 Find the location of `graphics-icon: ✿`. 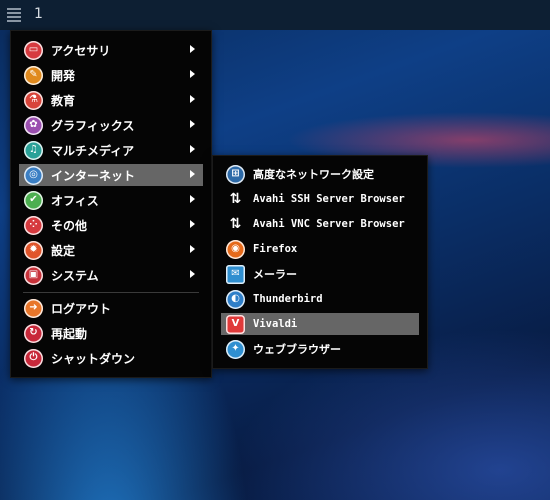

graphics-icon: ✿ is located at coordinates (33, 125).